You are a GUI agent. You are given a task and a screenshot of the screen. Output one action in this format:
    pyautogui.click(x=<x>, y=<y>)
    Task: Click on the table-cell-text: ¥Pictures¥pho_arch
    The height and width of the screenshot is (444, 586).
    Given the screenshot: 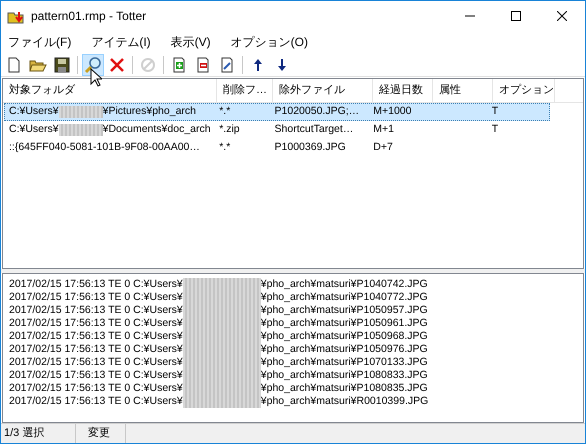 What is the action you would take?
    pyautogui.click(x=149, y=112)
    